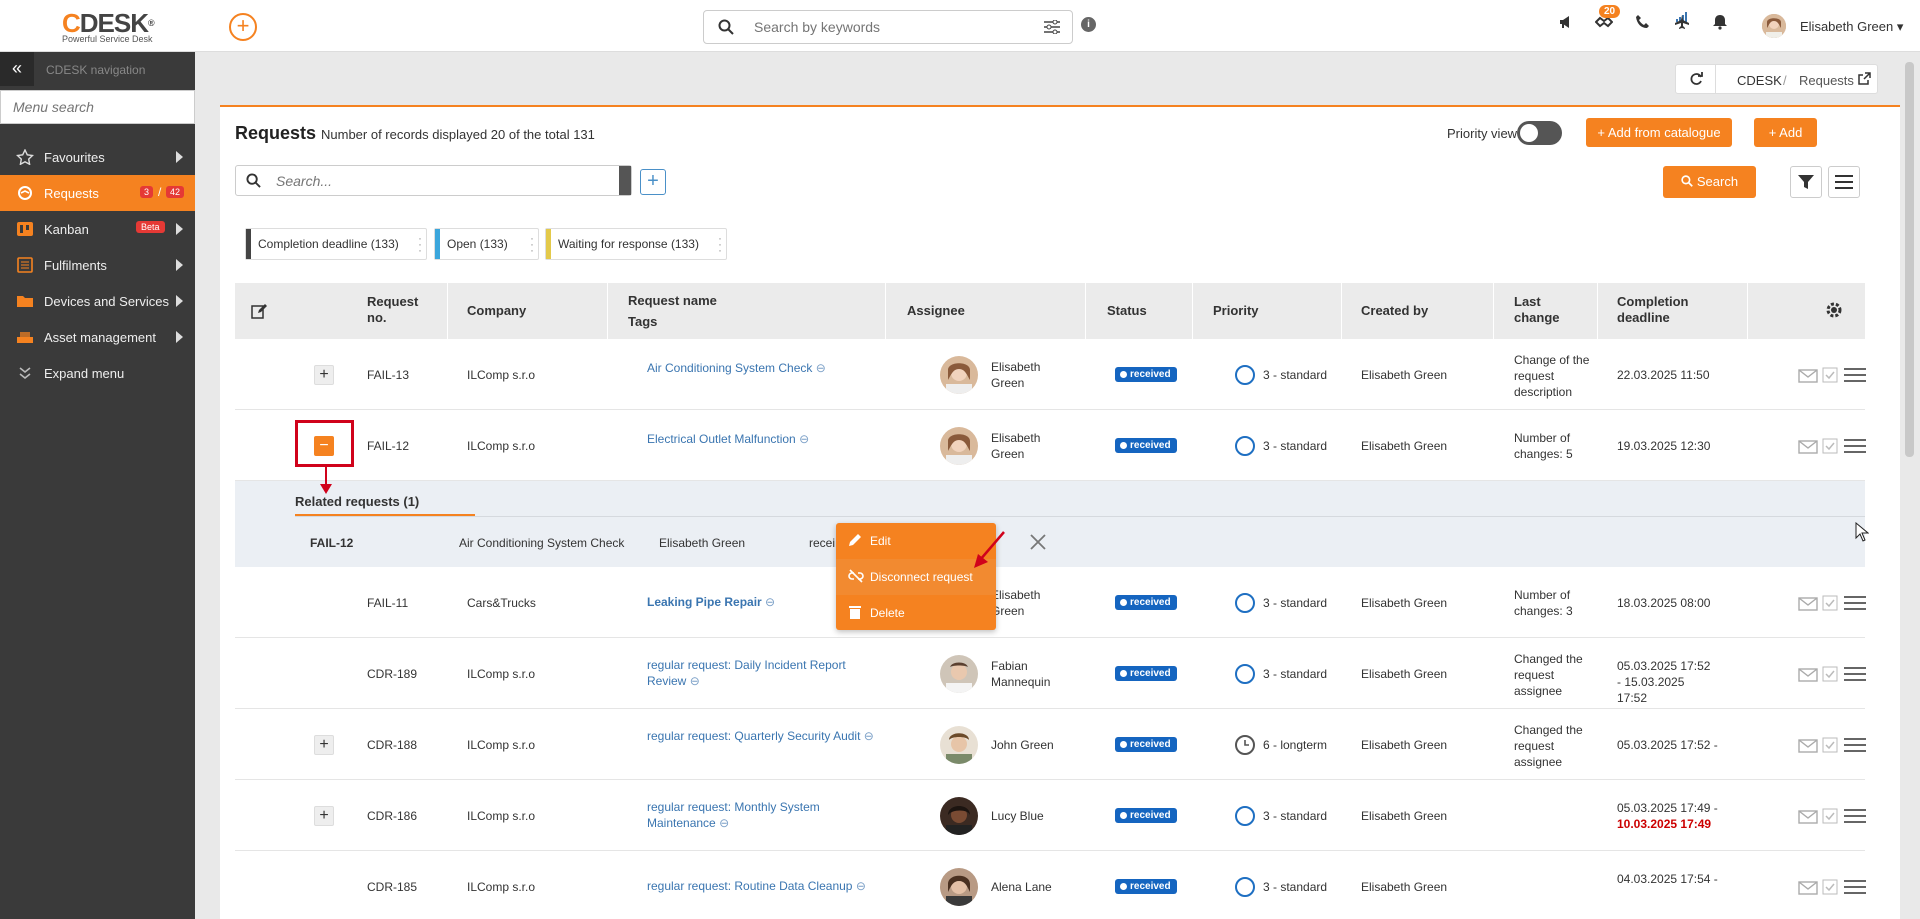  I want to click on cdesk-logo: CDESK® Powerful Service Desk, so click(108, 27).